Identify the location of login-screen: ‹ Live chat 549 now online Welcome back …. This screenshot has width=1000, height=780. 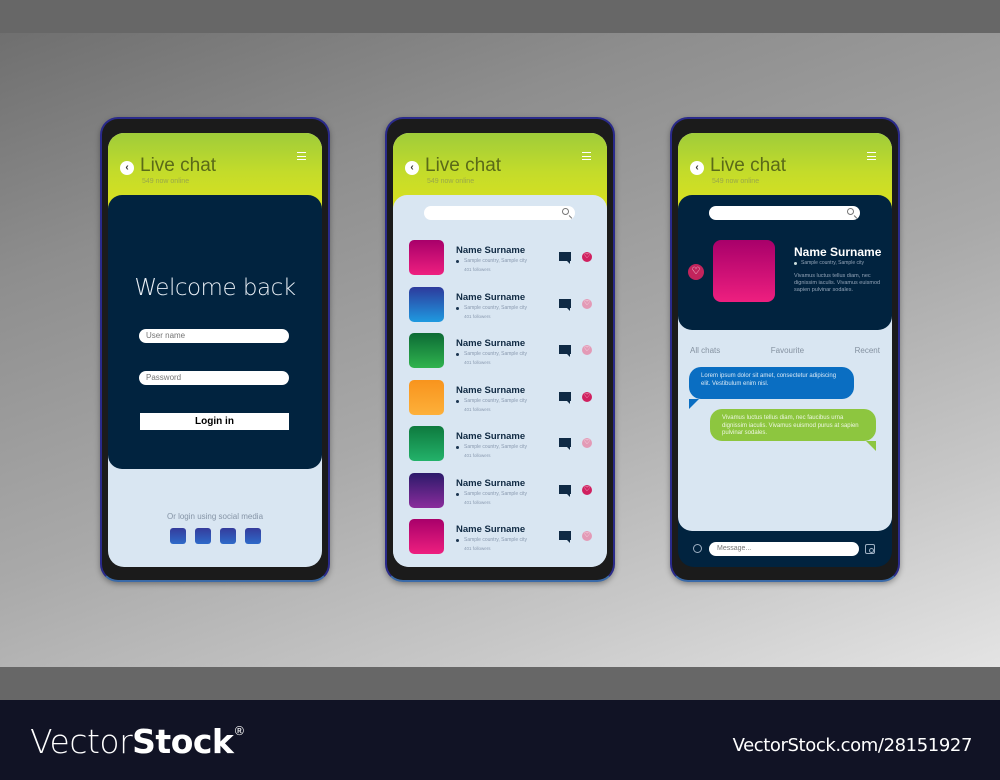
(215, 350).